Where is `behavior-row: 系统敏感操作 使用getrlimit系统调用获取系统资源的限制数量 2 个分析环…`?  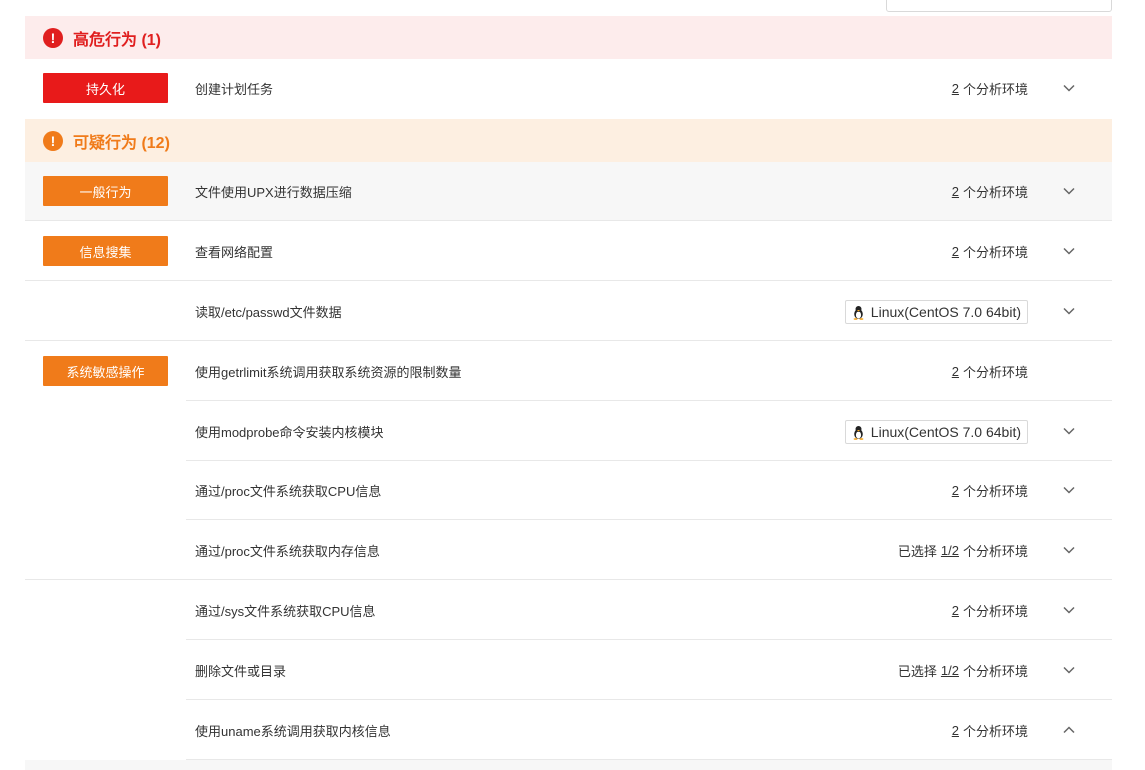 behavior-row: 系统敏感操作 使用getrlimit系统调用获取系统资源的限制数量 2 个分析环… is located at coordinates (568, 371).